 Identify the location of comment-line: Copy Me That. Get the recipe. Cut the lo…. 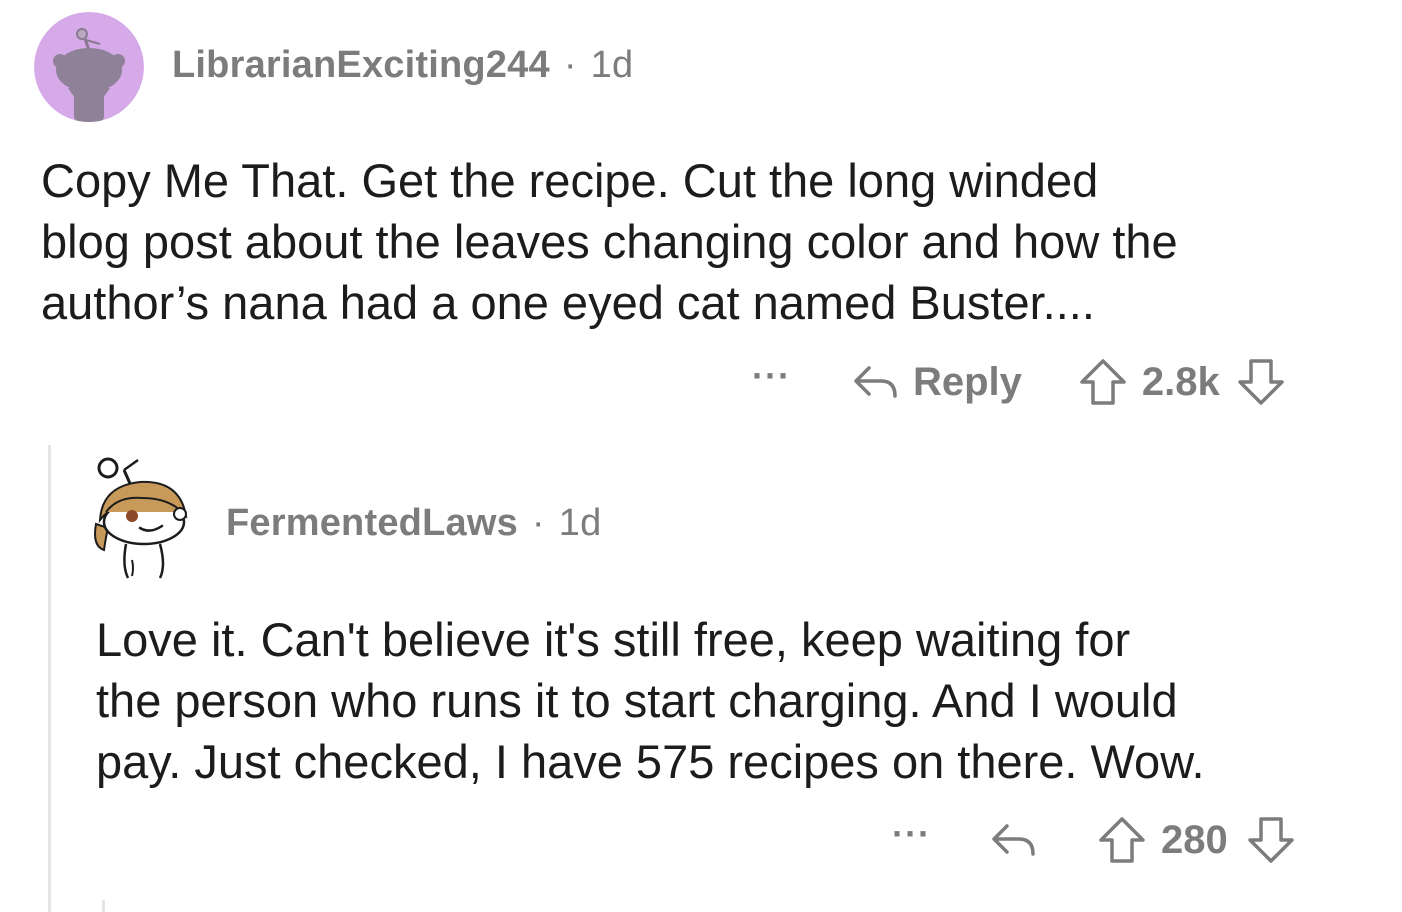
(570, 180).